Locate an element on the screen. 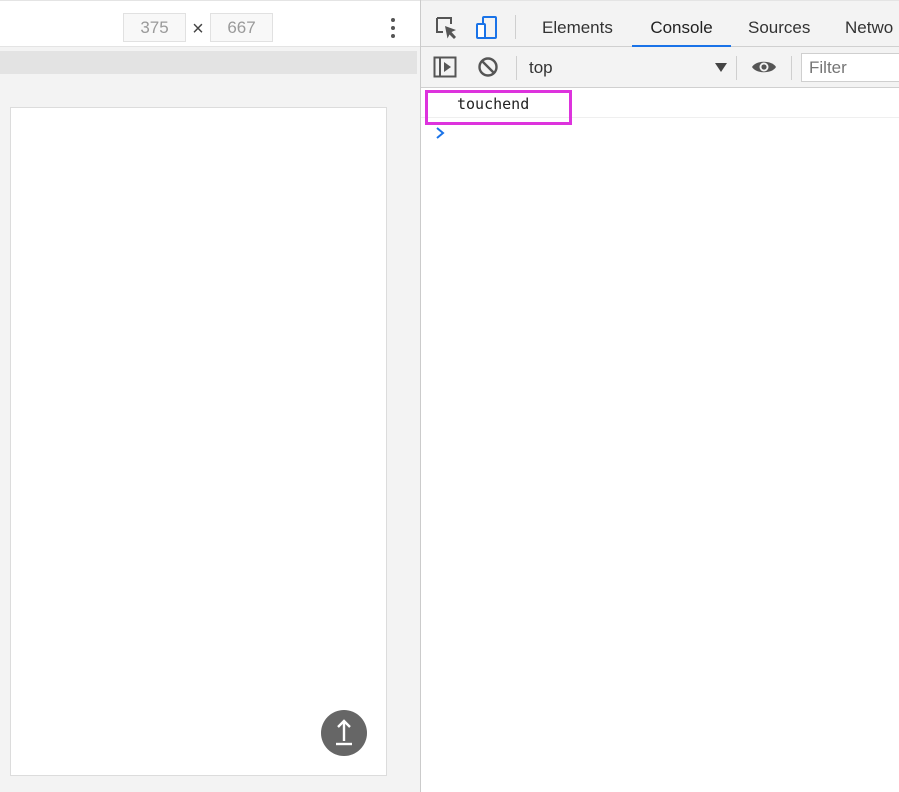  context-label: top is located at coordinates (541, 67).